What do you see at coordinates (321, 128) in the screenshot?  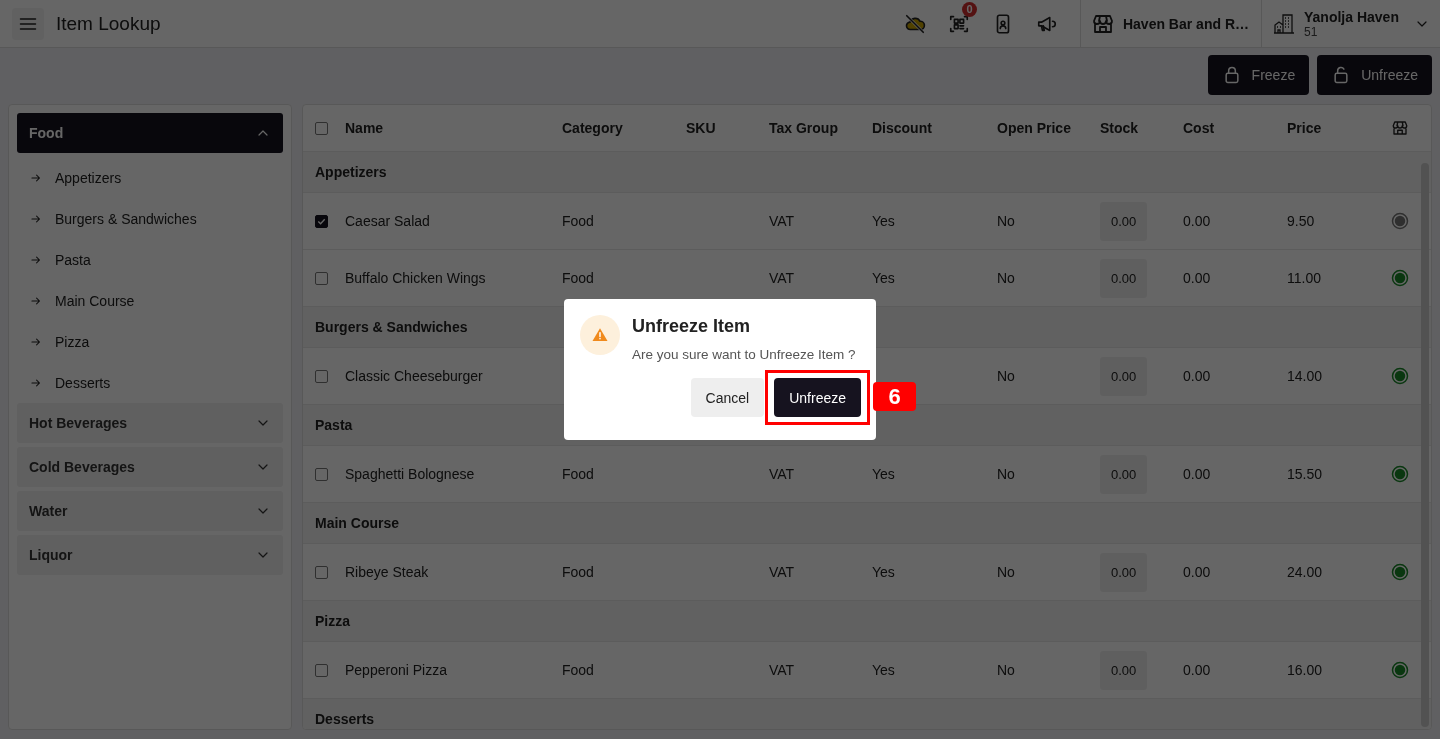 I see `select-all-checkbox` at bounding box center [321, 128].